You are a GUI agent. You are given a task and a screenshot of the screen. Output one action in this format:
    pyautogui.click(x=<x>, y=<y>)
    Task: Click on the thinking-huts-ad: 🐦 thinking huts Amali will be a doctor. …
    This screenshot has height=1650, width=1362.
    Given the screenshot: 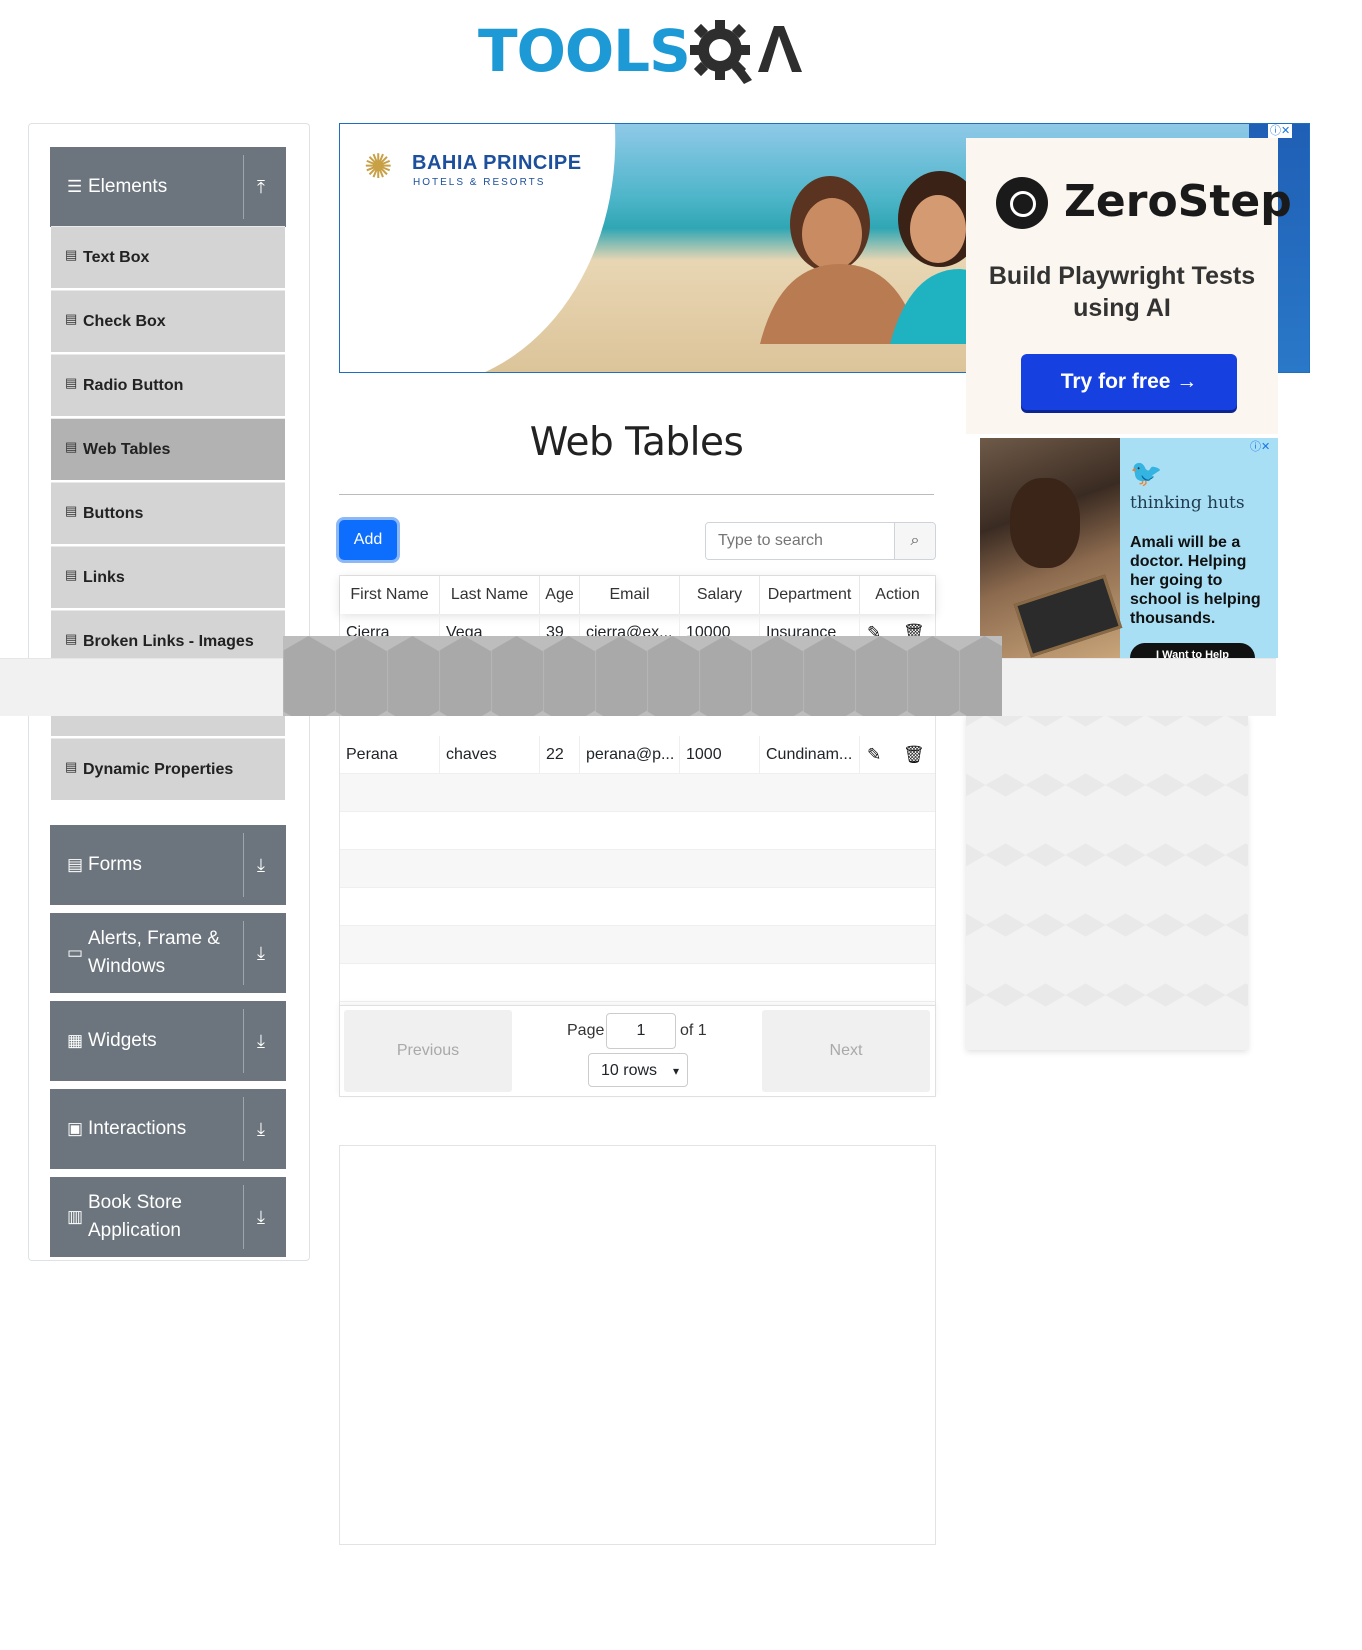 What is the action you would take?
    pyautogui.click(x=1129, y=548)
    